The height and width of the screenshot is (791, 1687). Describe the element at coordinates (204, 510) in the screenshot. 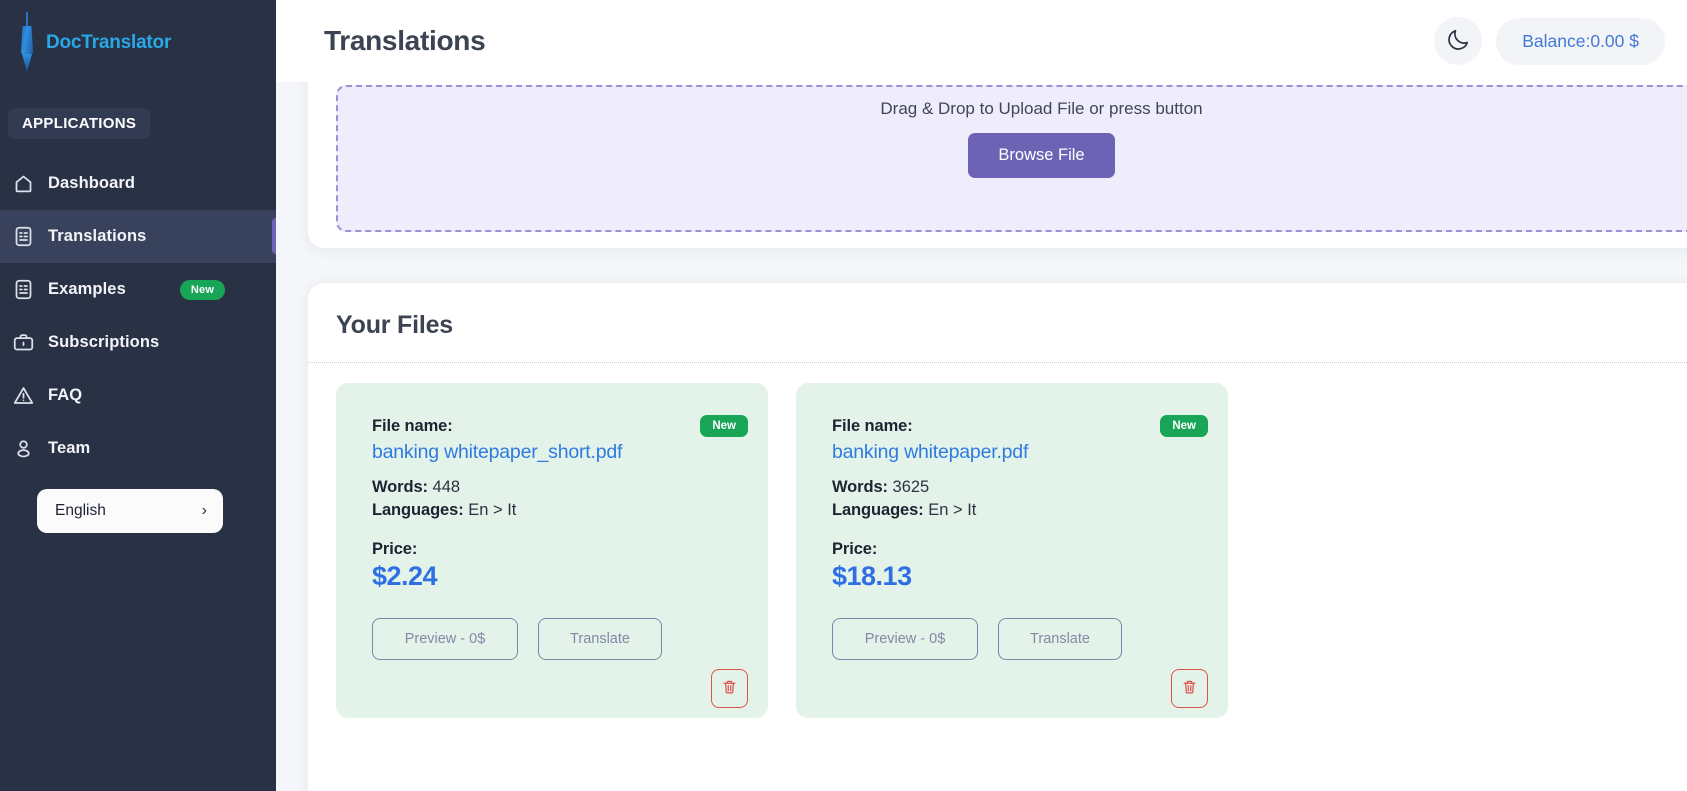

I see `chevron-right-icon: ›` at that location.